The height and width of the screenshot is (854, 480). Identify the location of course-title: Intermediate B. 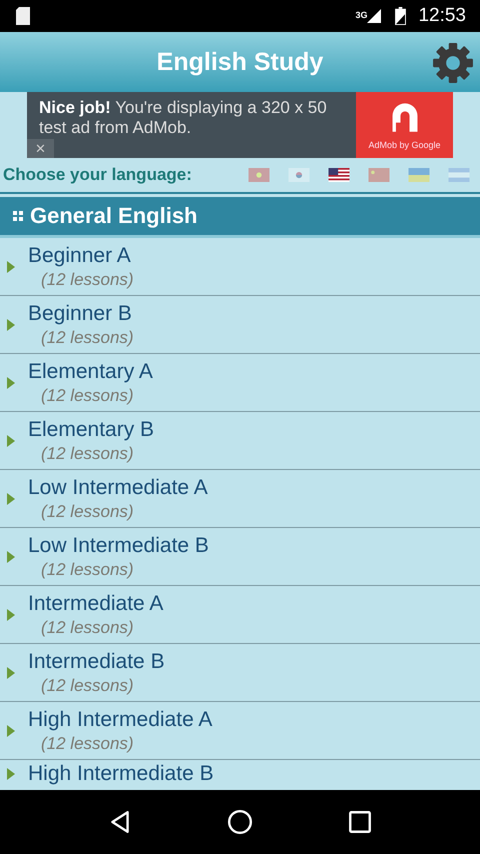
(96, 662).